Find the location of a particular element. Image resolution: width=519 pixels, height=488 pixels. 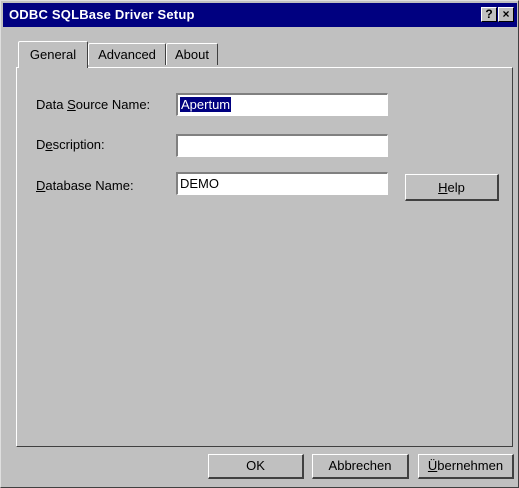

help-button: Help is located at coordinates (452, 187).